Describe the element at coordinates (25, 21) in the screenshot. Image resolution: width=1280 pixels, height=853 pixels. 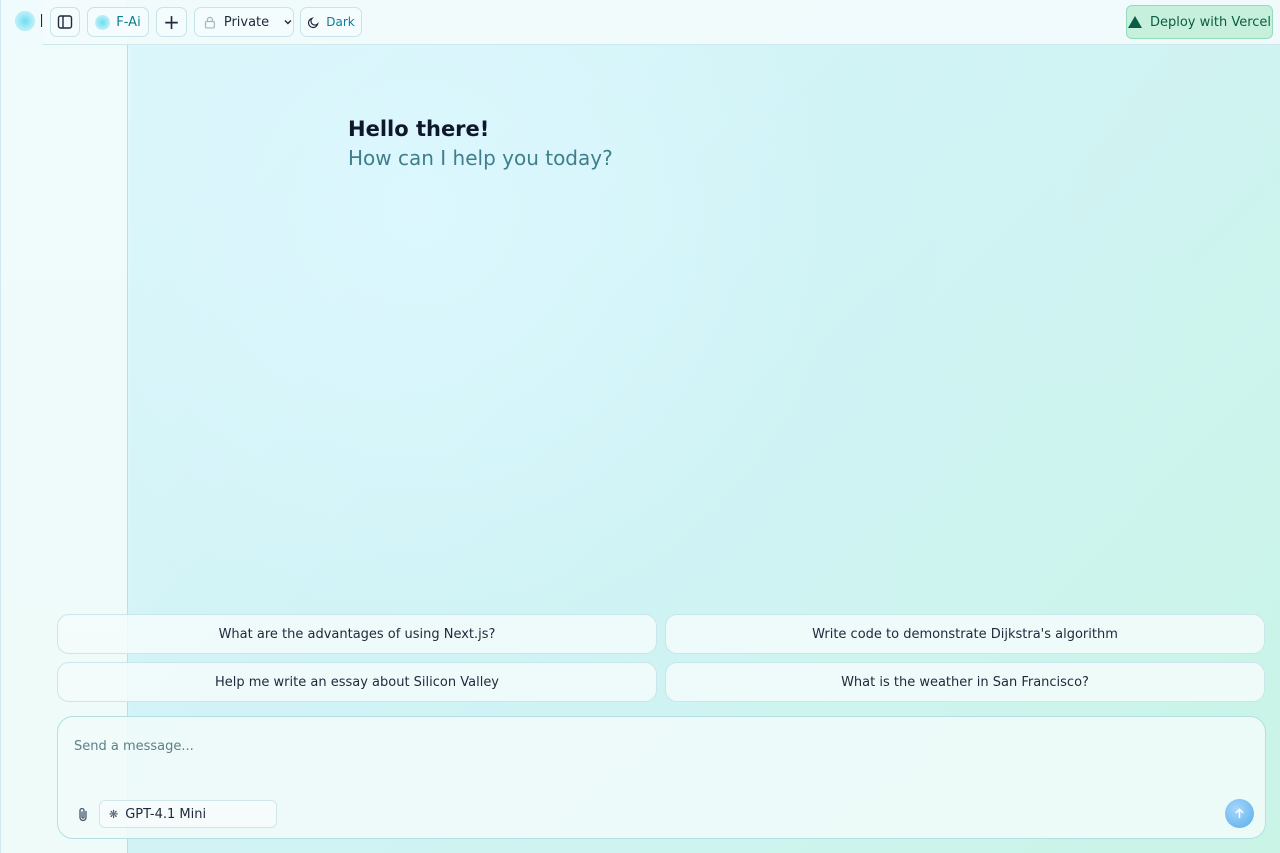
I see `sidebar-logo-icon` at that location.